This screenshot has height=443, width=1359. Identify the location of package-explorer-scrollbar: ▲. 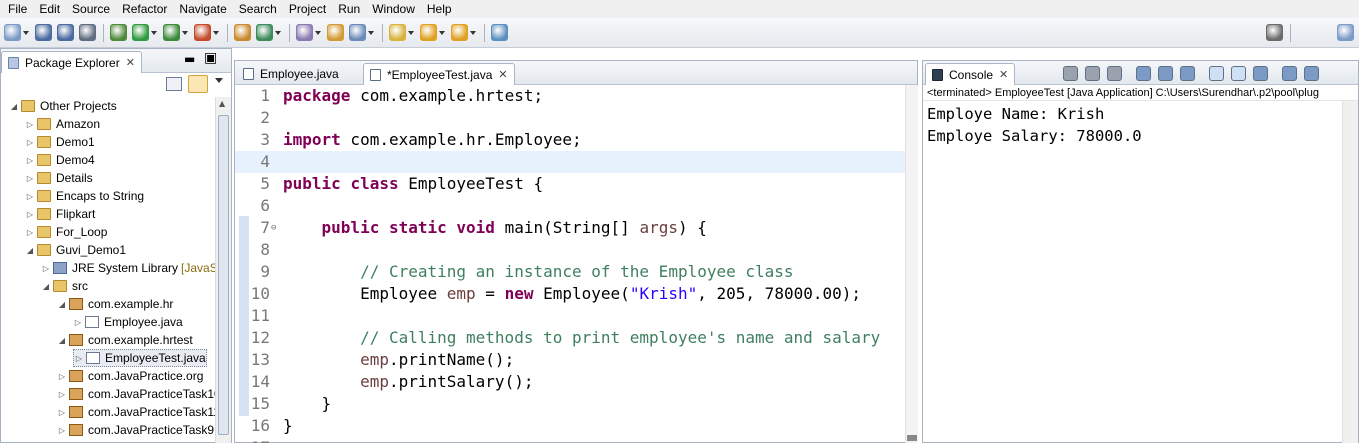
(223, 270).